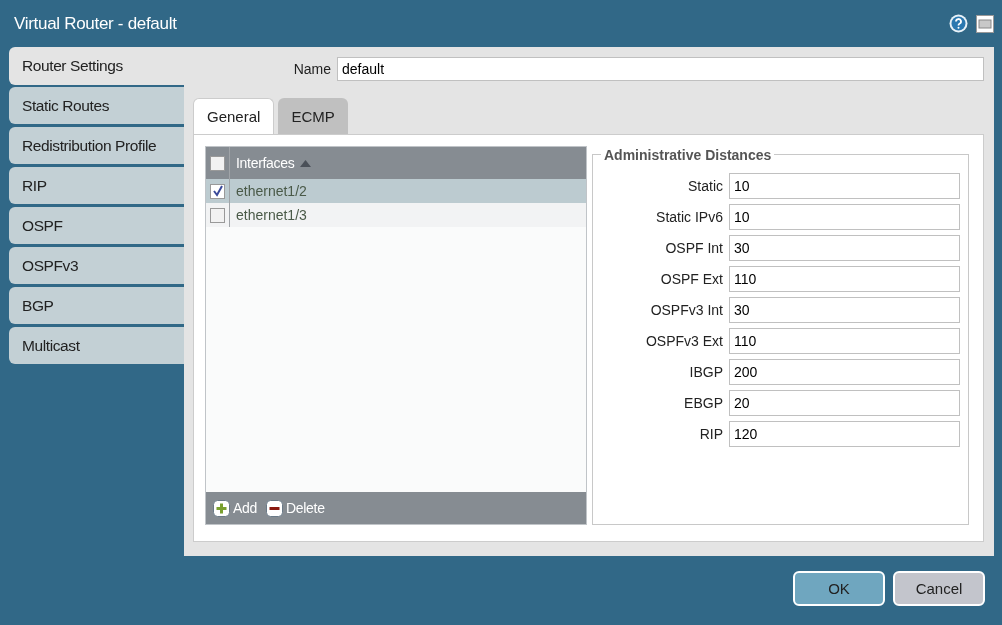 The height and width of the screenshot is (625, 1002). I want to click on field-label: Static, so click(705, 186).